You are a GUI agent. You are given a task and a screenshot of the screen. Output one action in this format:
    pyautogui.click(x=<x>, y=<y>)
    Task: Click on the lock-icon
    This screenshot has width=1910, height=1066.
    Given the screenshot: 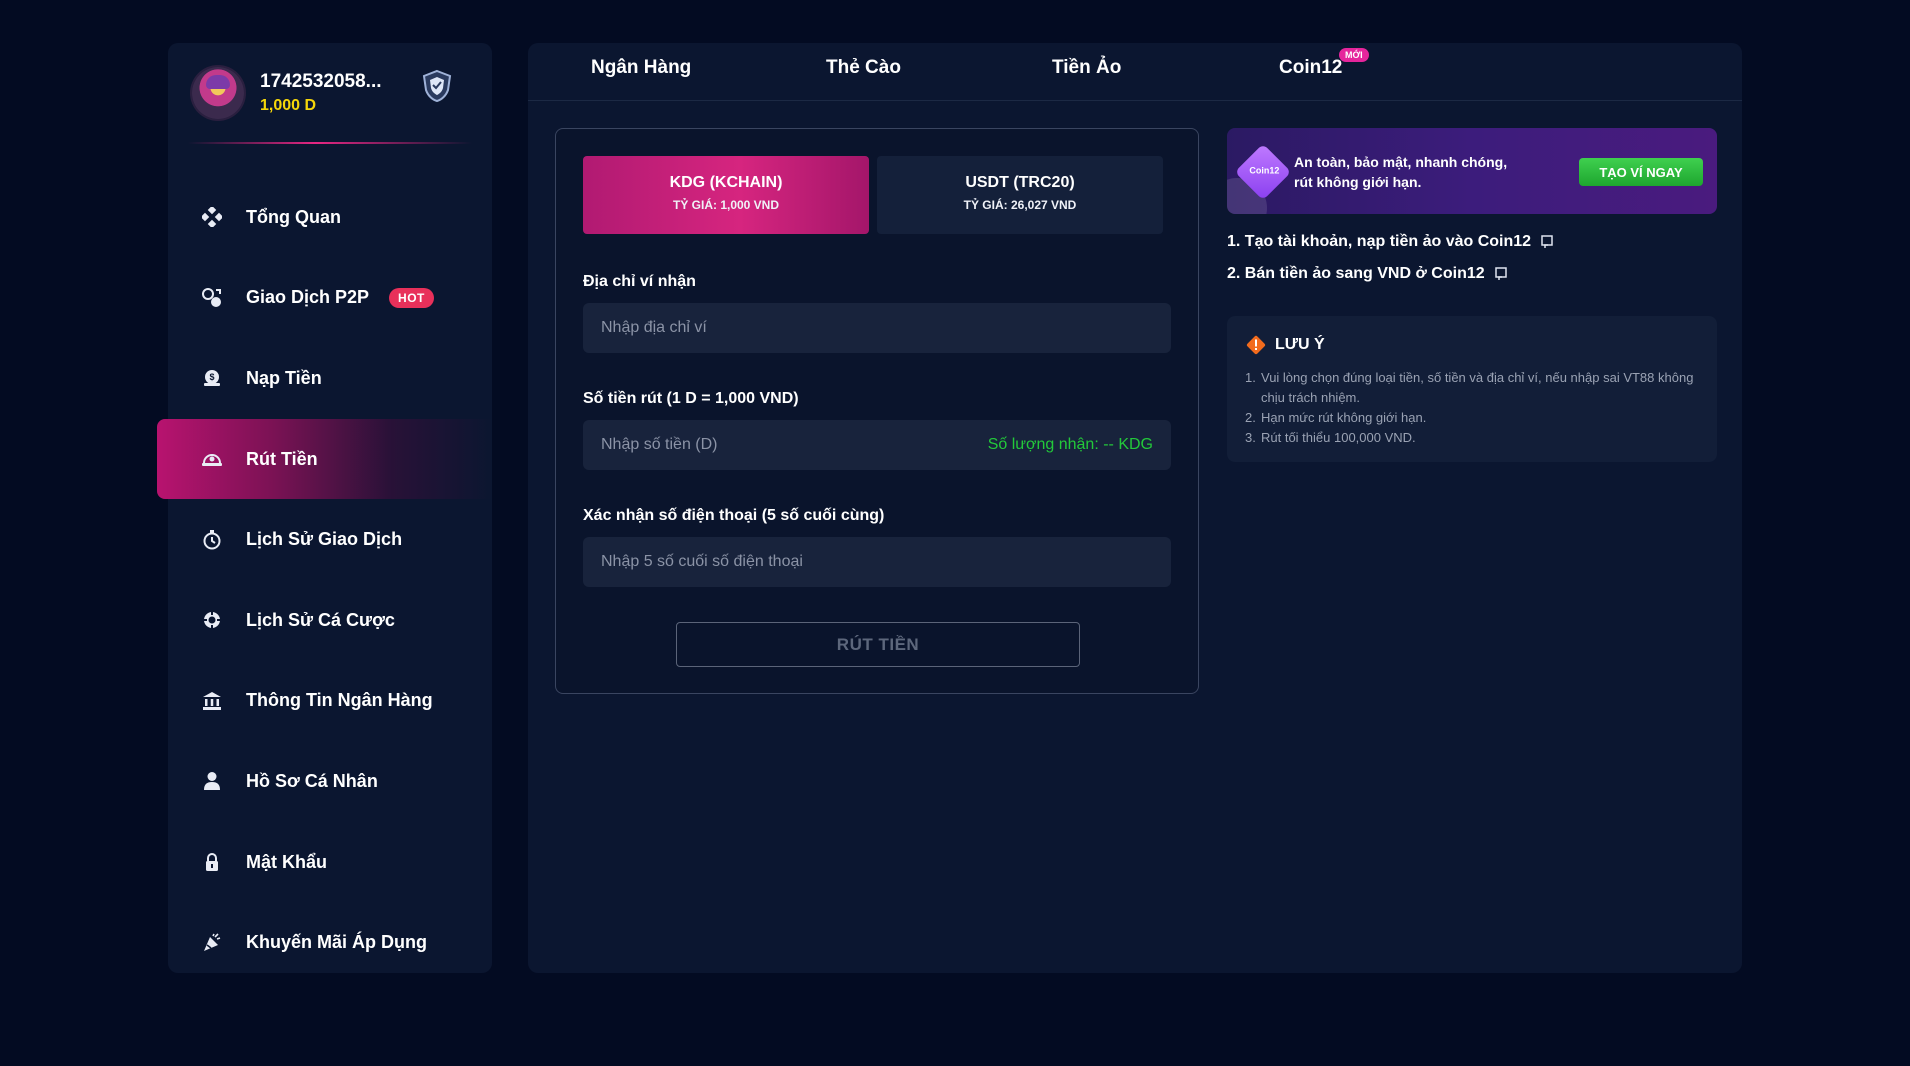 What is the action you would take?
    pyautogui.click(x=212, y=862)
    